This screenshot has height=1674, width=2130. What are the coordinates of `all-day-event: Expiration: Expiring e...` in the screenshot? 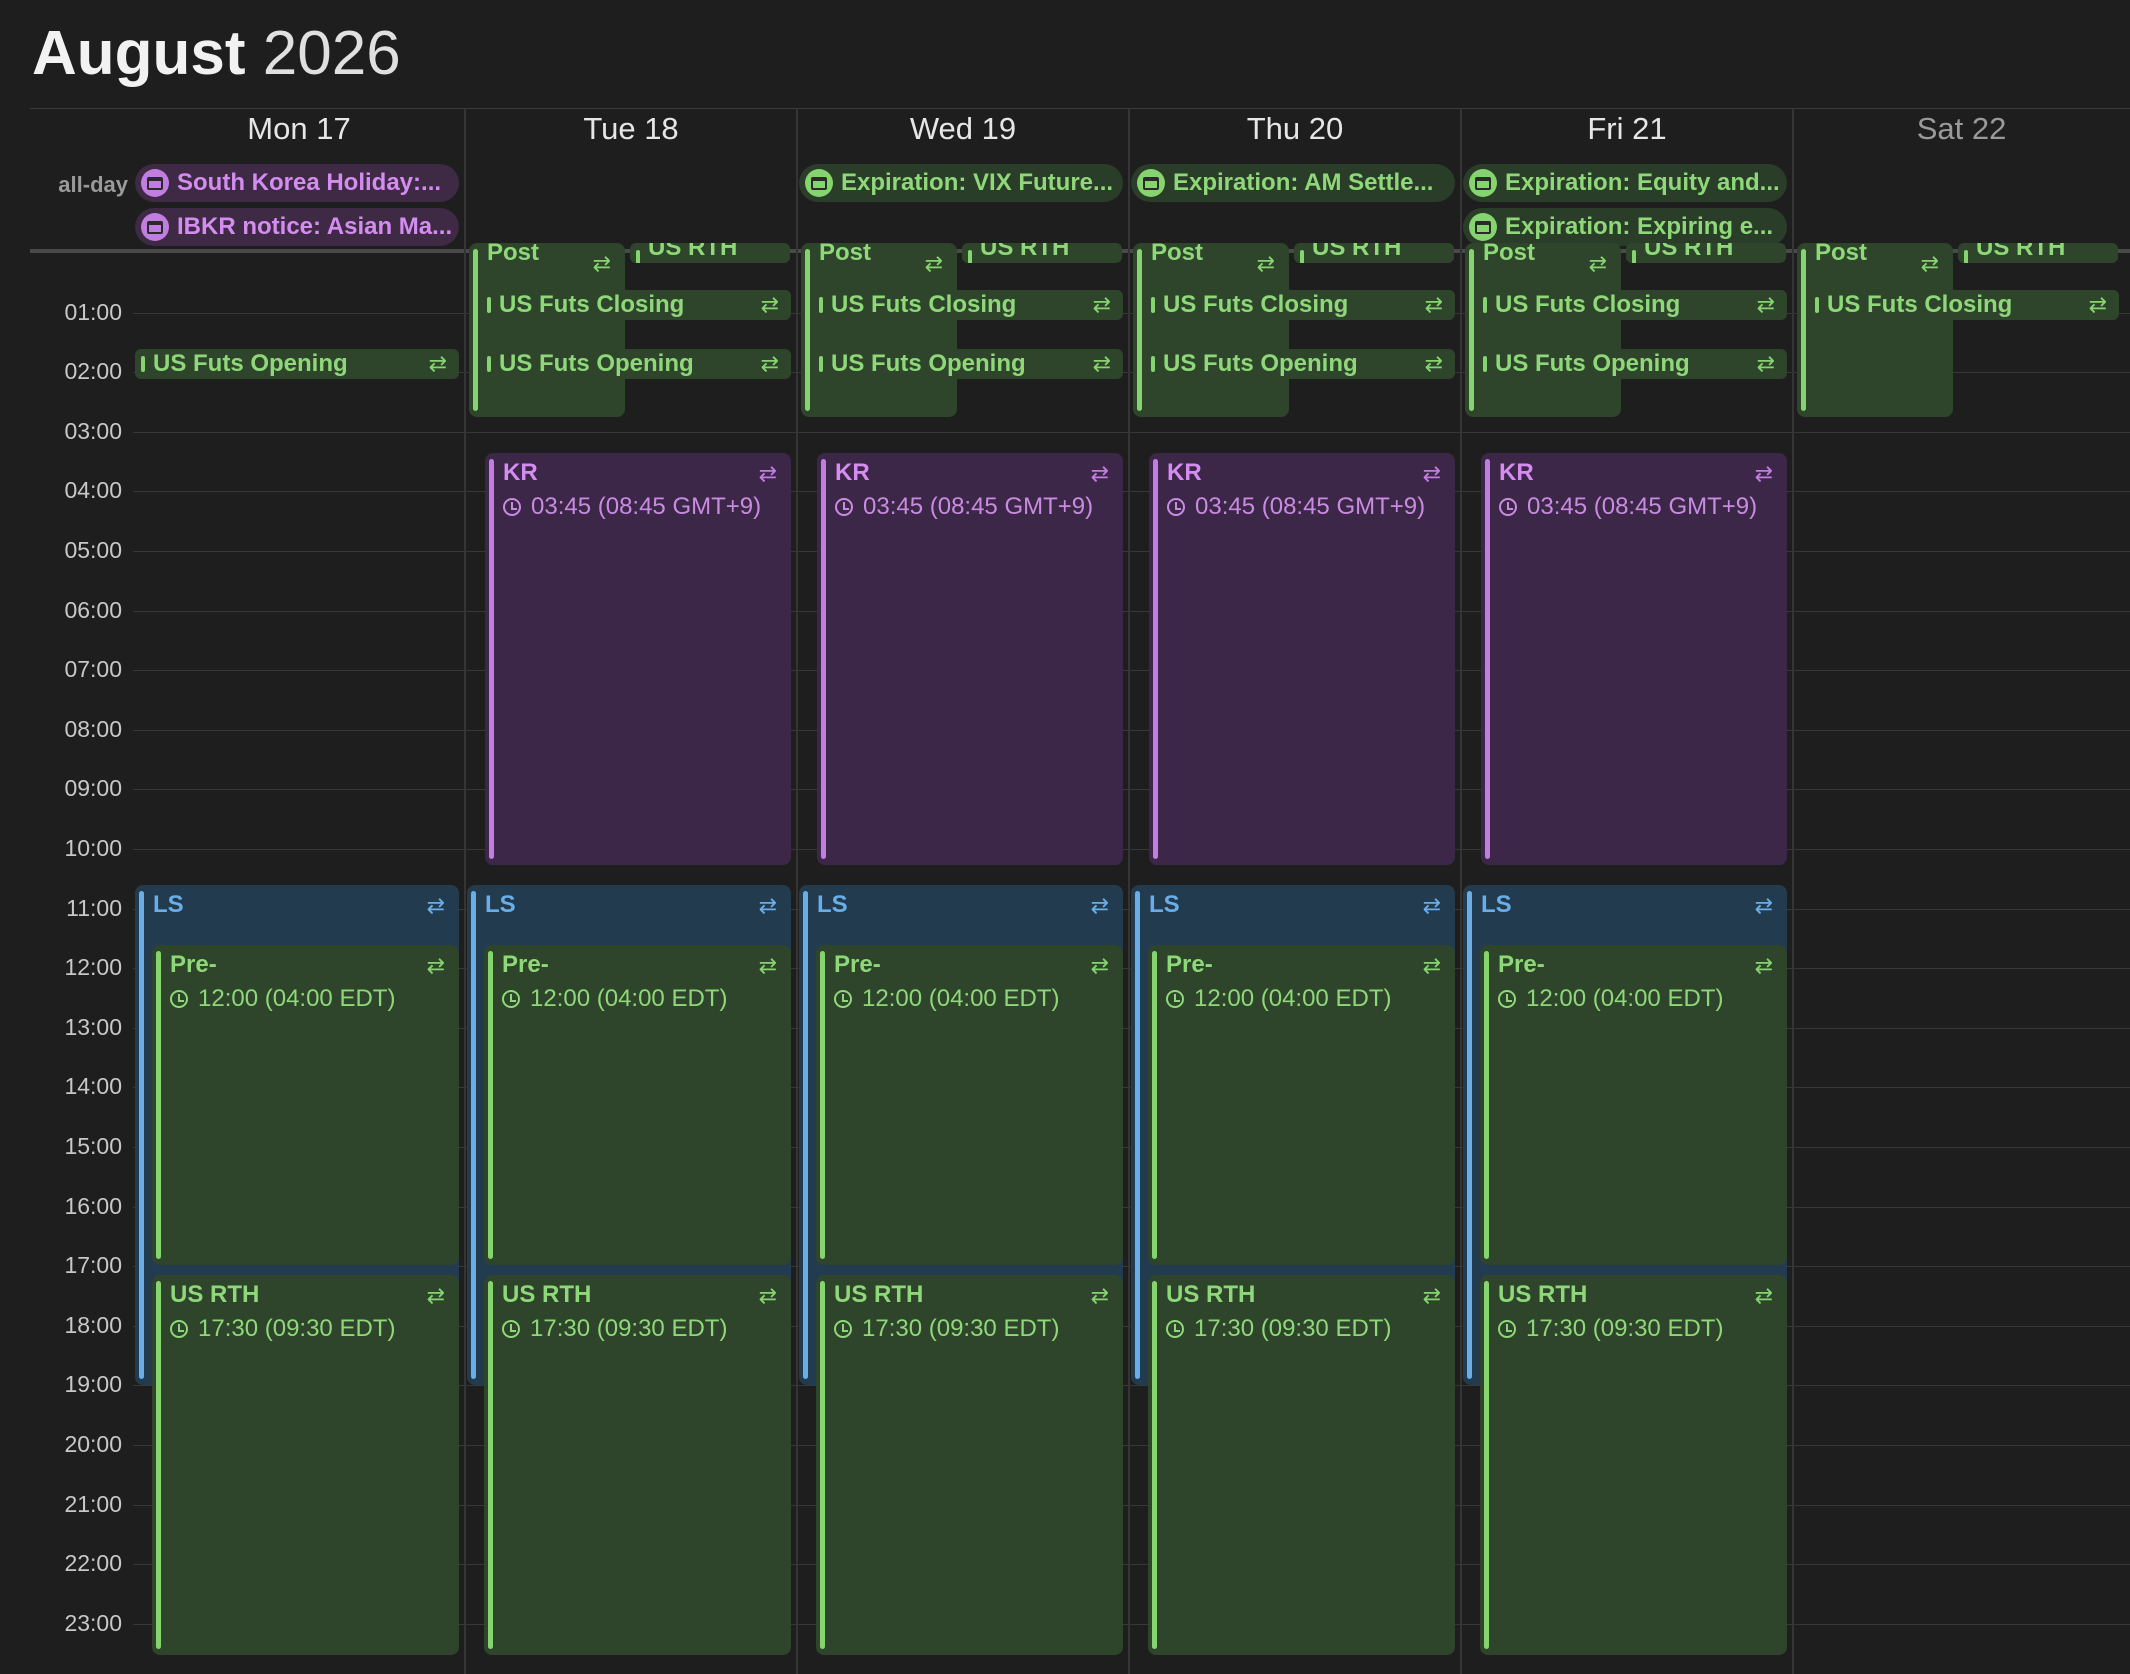 It's located at (1625, 227).